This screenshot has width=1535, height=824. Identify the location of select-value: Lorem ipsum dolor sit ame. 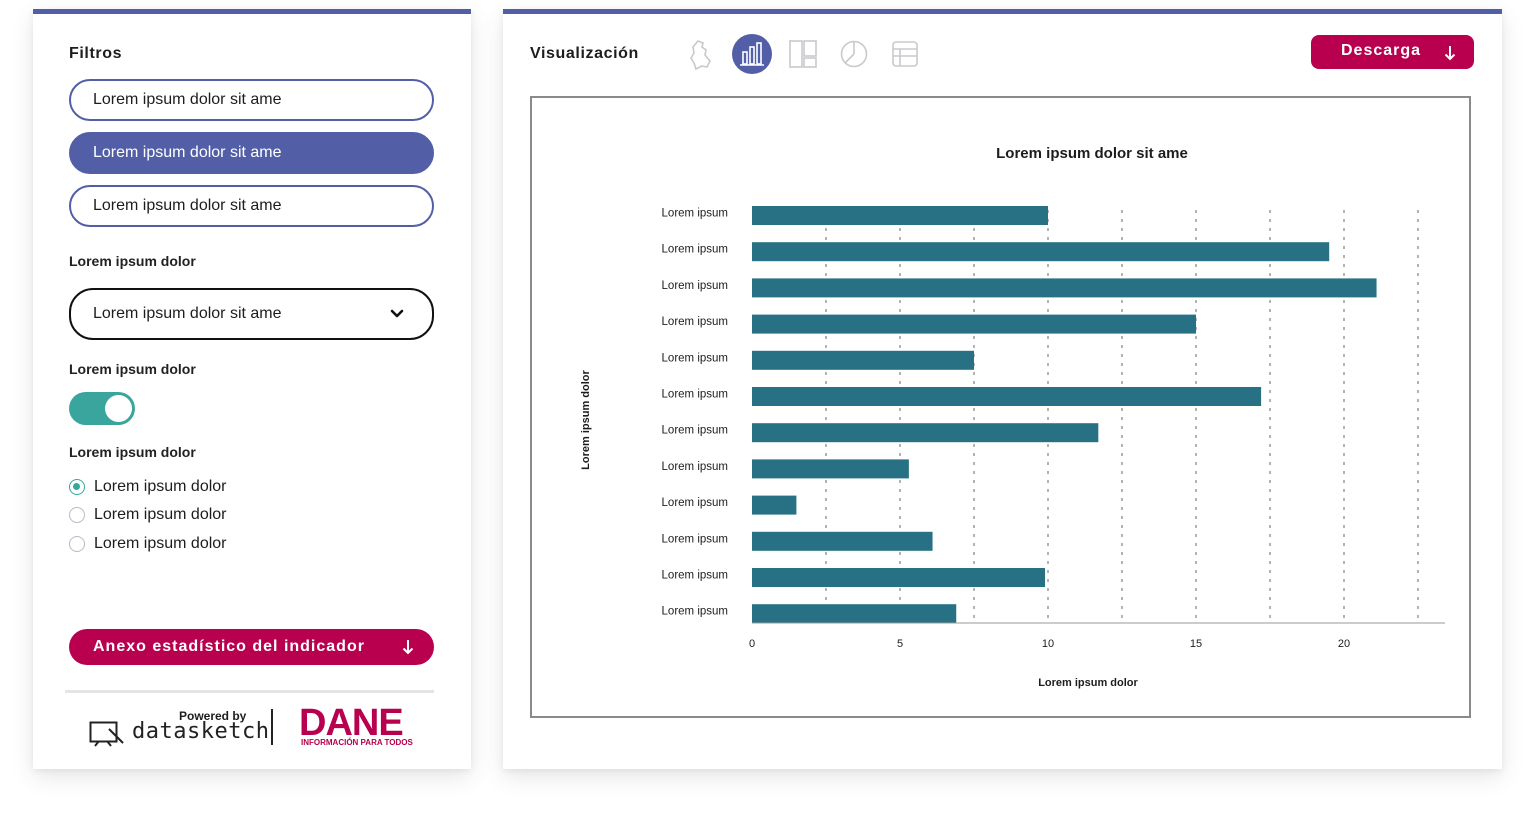
(187, 313).